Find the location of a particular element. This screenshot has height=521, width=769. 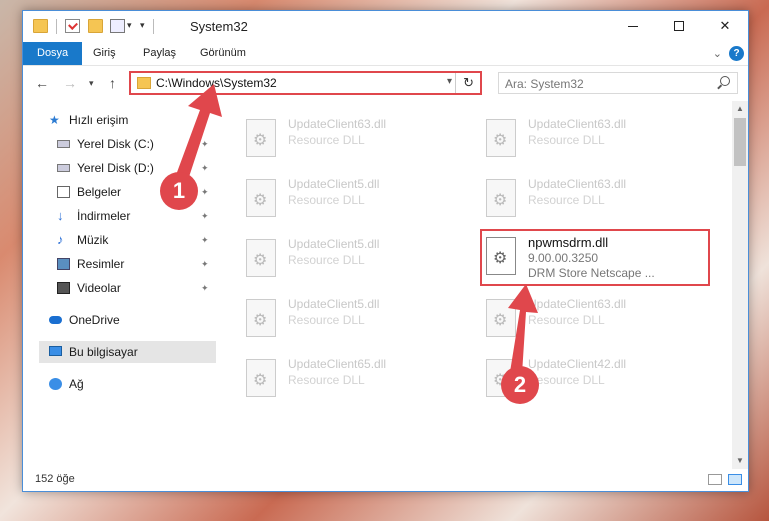

back-arrow-icon: ← is located at coordinates (42, 83).